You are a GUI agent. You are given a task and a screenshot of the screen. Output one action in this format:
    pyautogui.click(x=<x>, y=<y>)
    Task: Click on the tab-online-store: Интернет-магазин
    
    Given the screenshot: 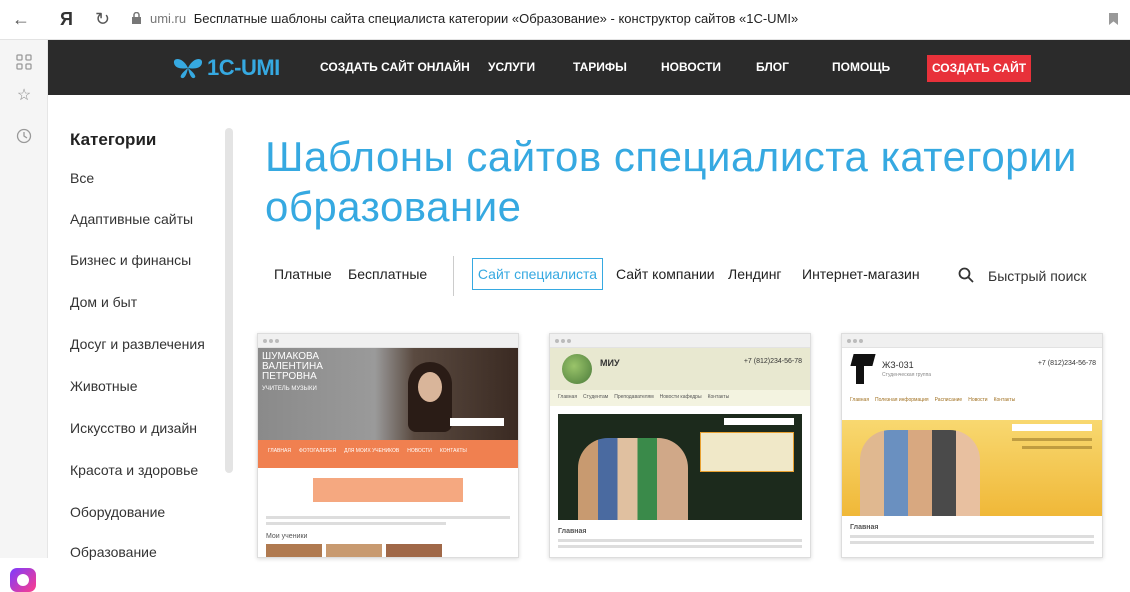 What is the action you would take?
    pyautogui.click(x=861, y=274)
    